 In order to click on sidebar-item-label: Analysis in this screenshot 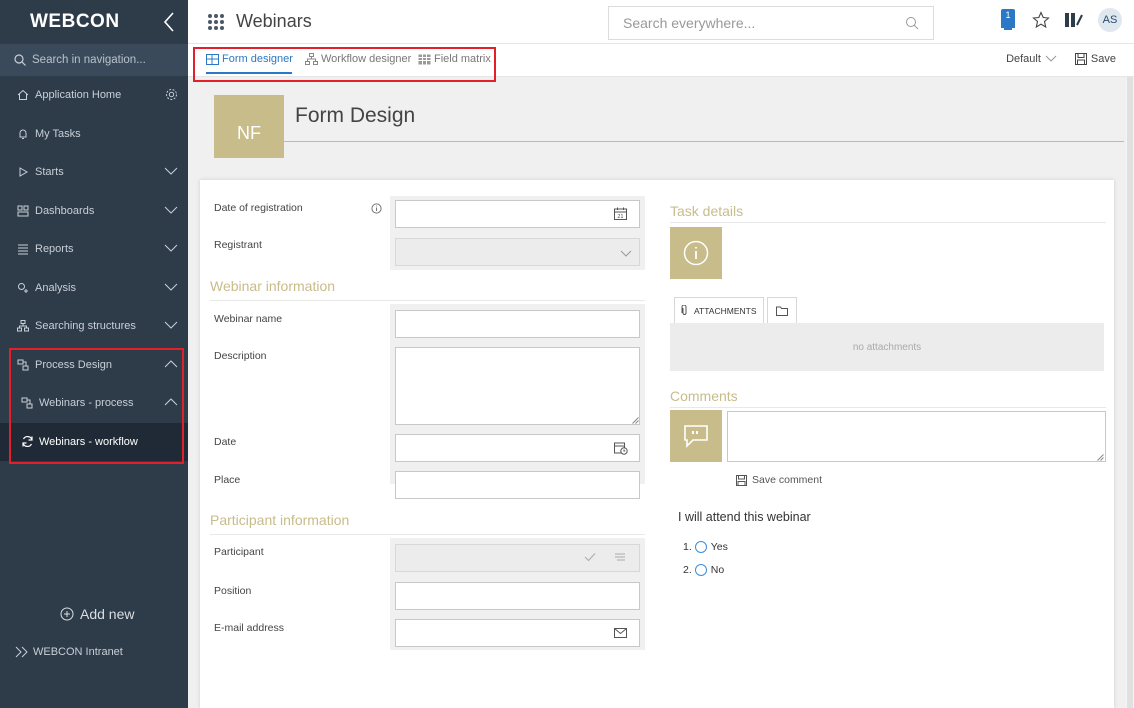, I will do `click(55, 287)`.